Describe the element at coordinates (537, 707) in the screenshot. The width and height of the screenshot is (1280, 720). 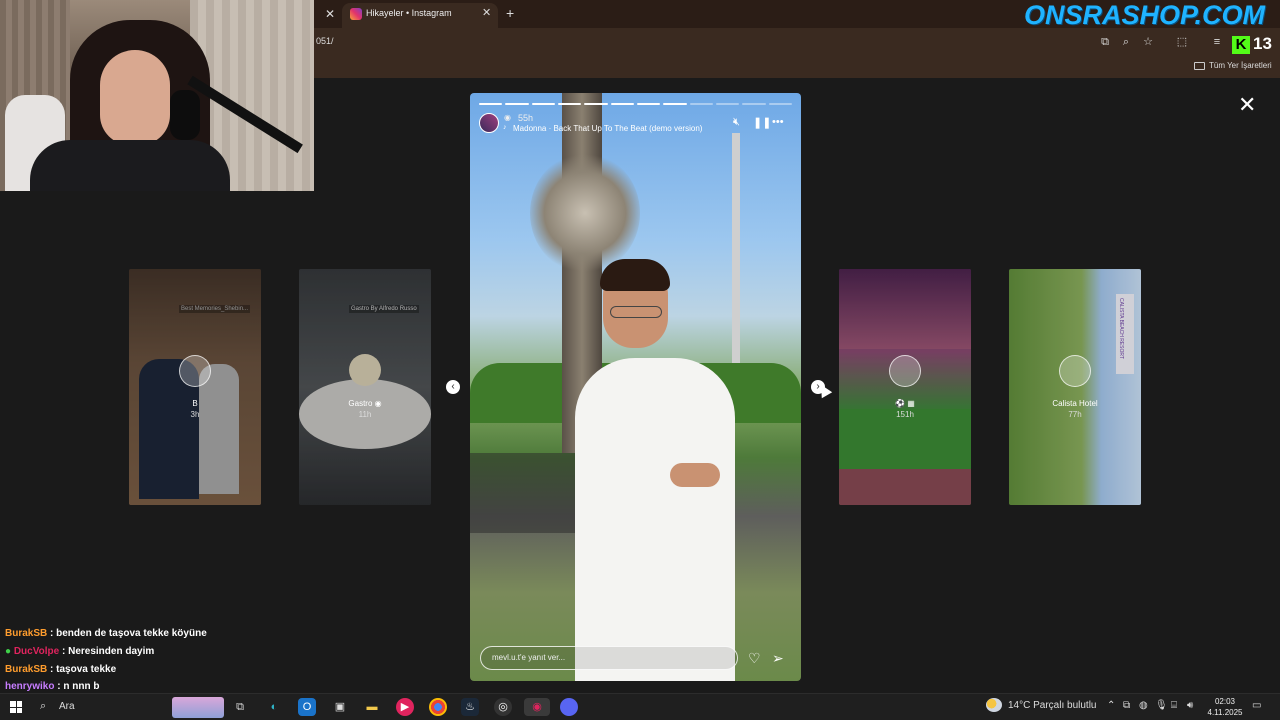
I see `chrome-active-icon: ◉` at that location.